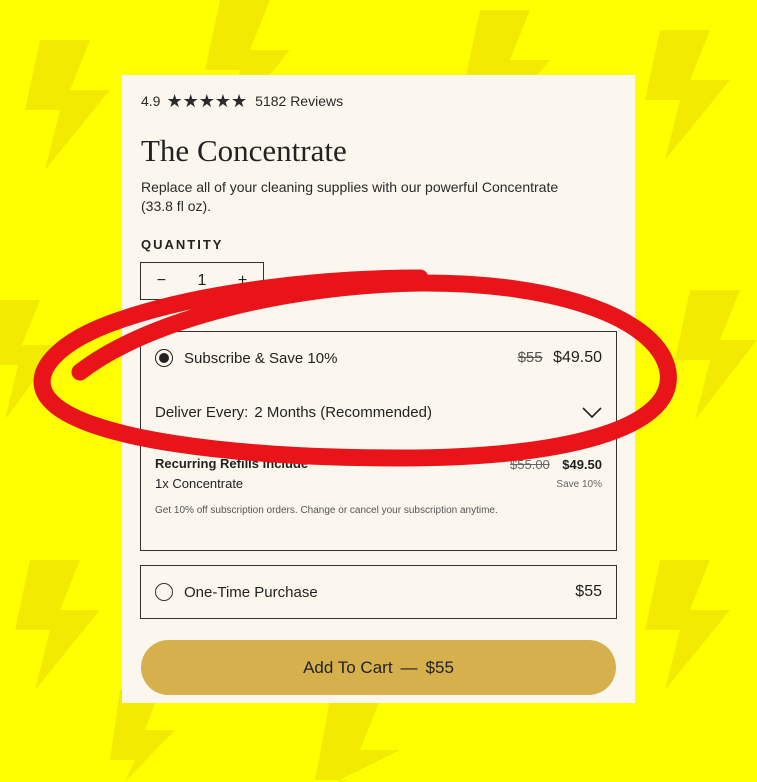  I want to click on one-time-label: One-Time Purchase, so click(251, 592).